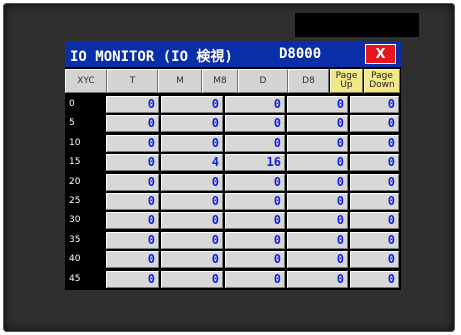  I want to click on page-button-label: Up, so click(346, 85).